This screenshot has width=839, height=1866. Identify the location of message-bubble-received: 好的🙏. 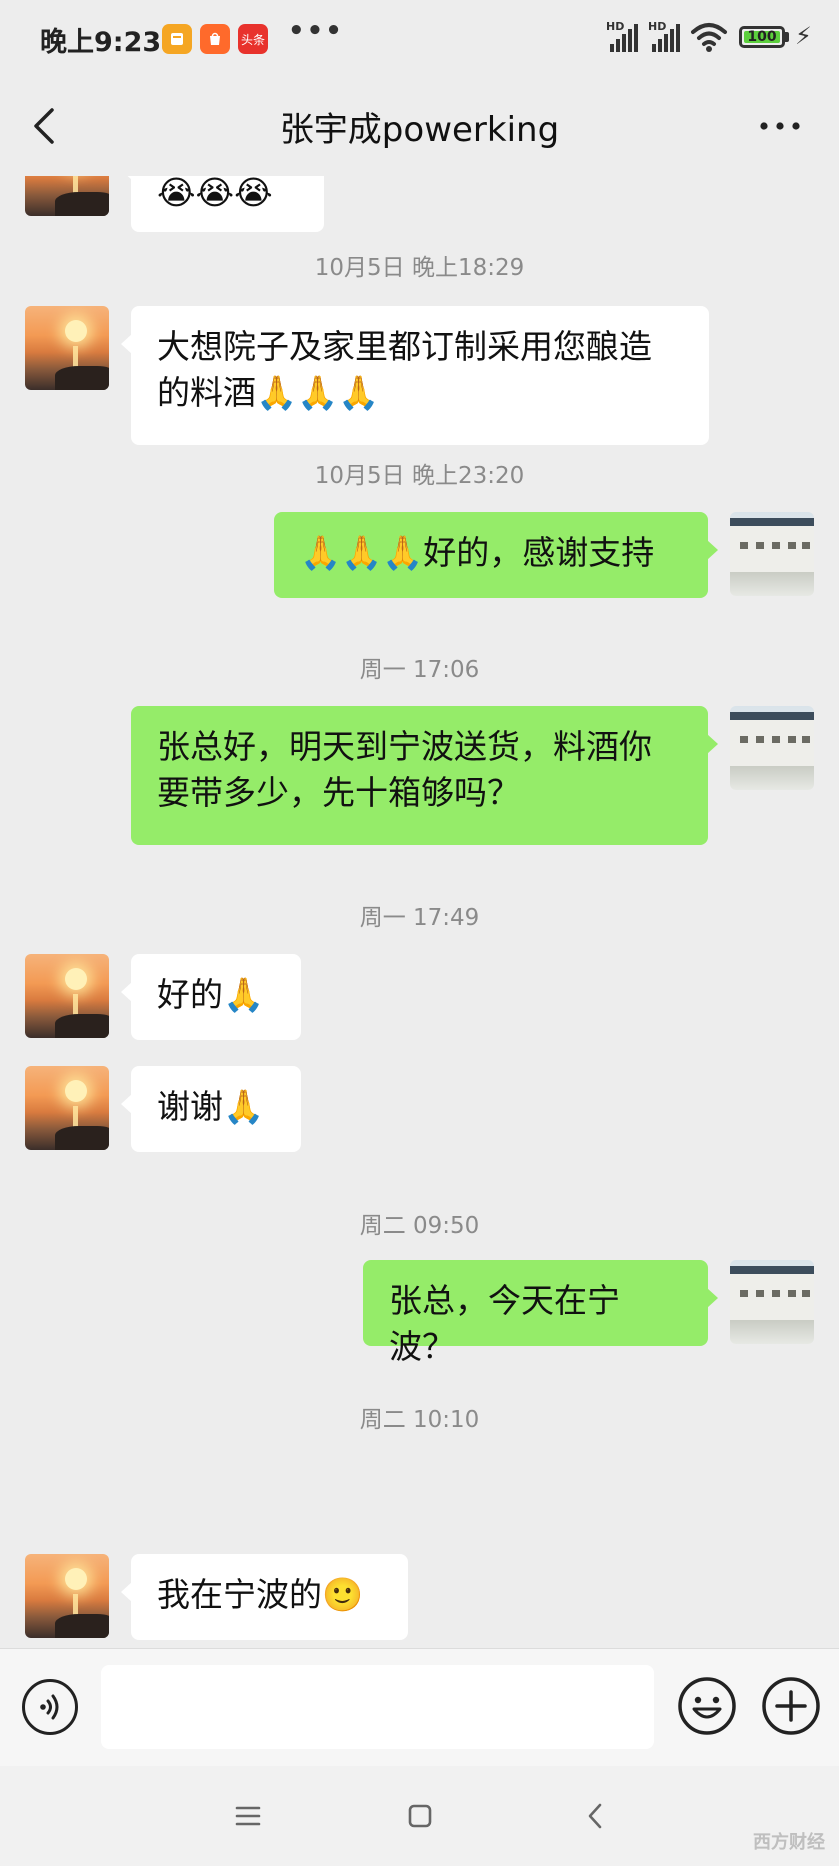
(211, 997).